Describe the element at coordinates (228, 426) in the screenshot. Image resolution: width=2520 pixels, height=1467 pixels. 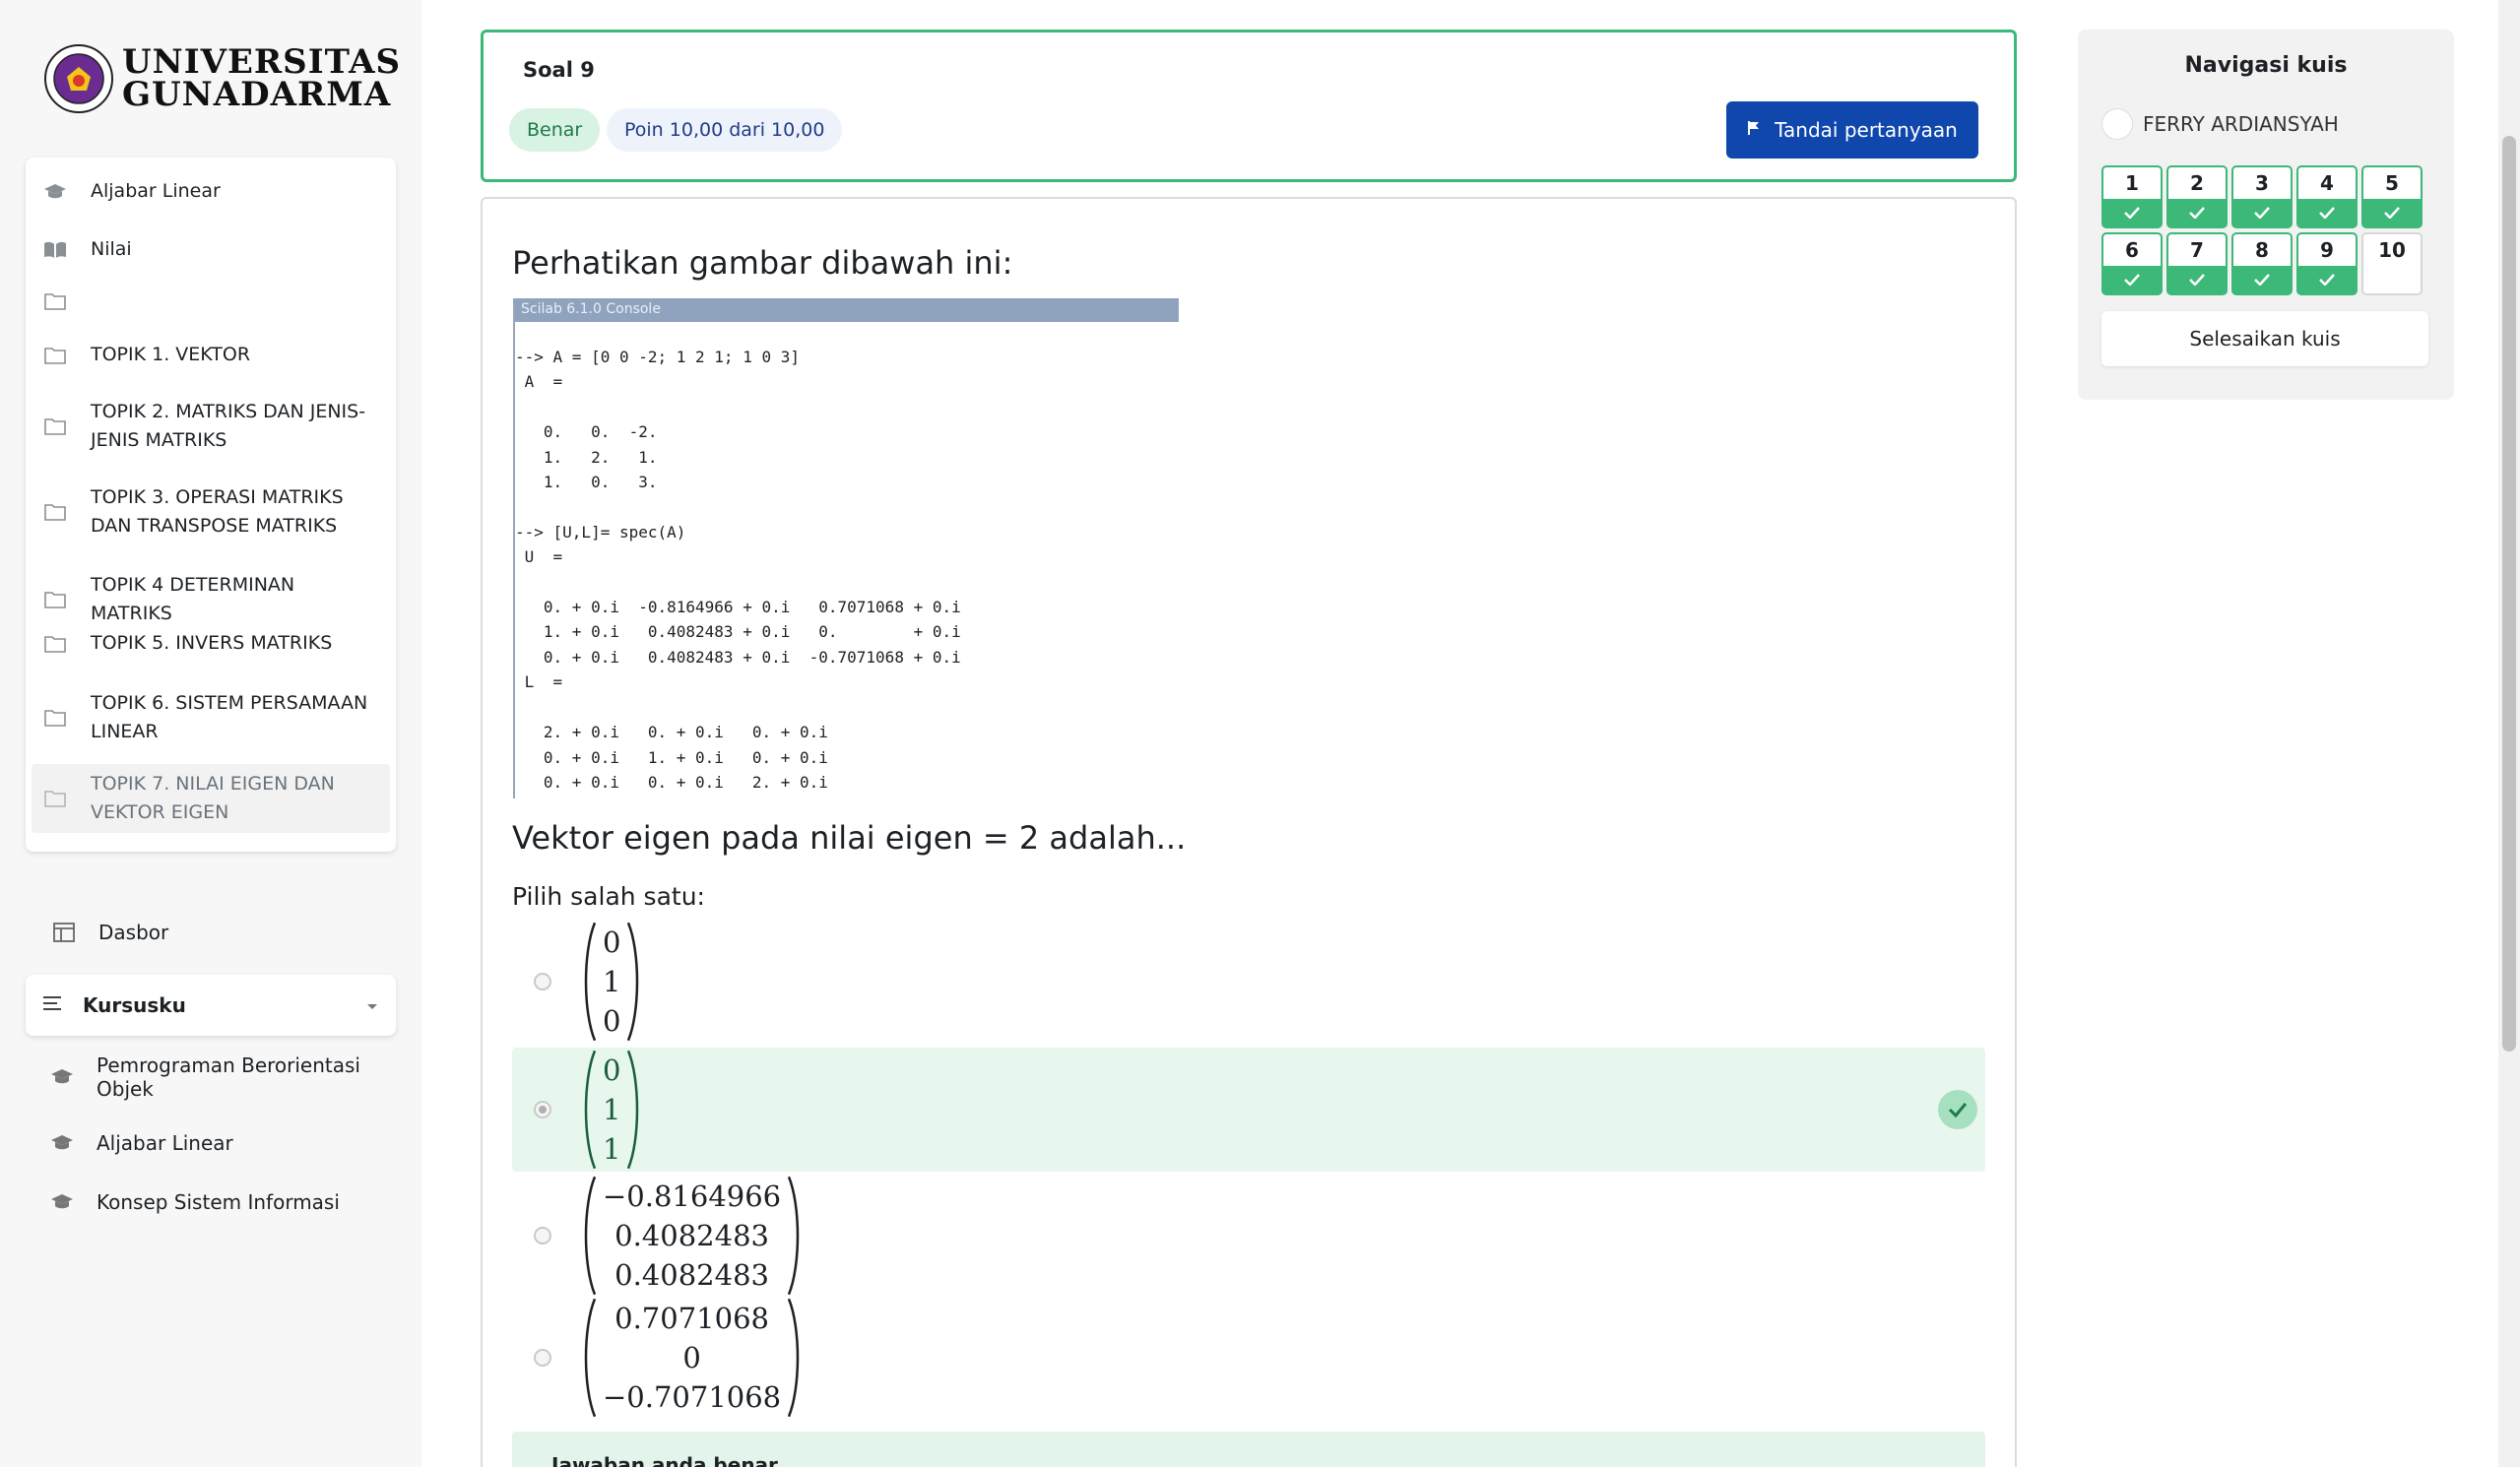
I see `nav-label: TOPIK 2. MATRIKS DAN JENIS-JENIS MATRIKS` at that location.